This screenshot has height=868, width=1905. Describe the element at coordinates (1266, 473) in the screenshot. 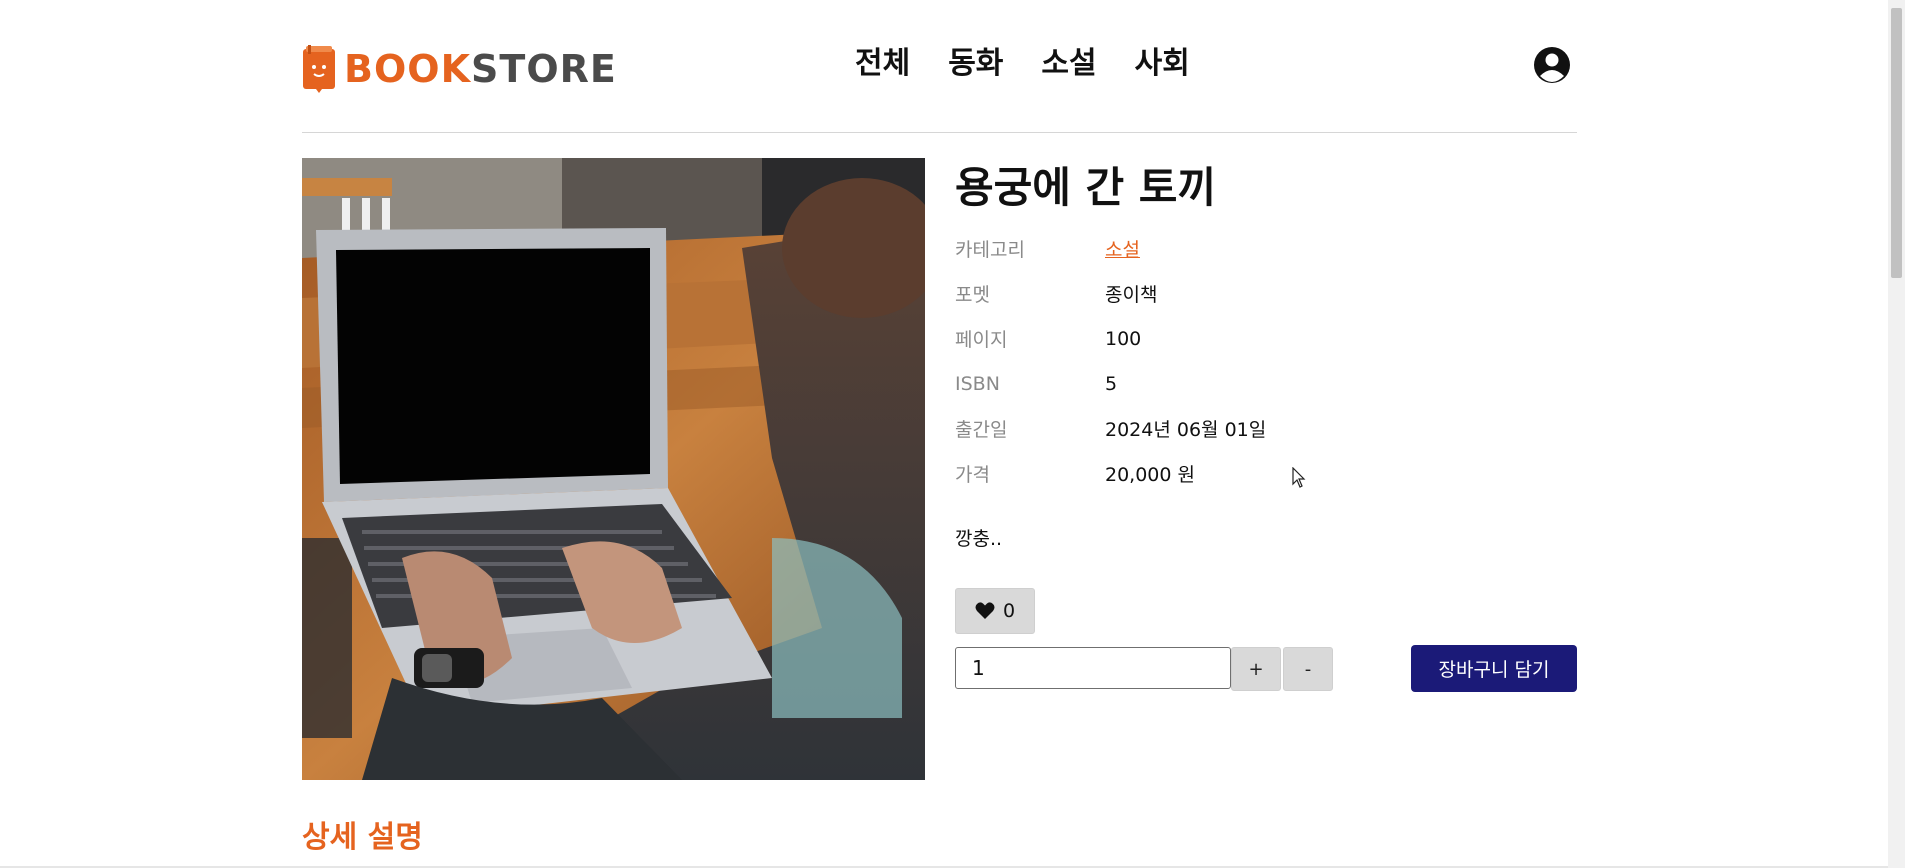

I see `detail-row-price: 가격 20,000 원` at that location.